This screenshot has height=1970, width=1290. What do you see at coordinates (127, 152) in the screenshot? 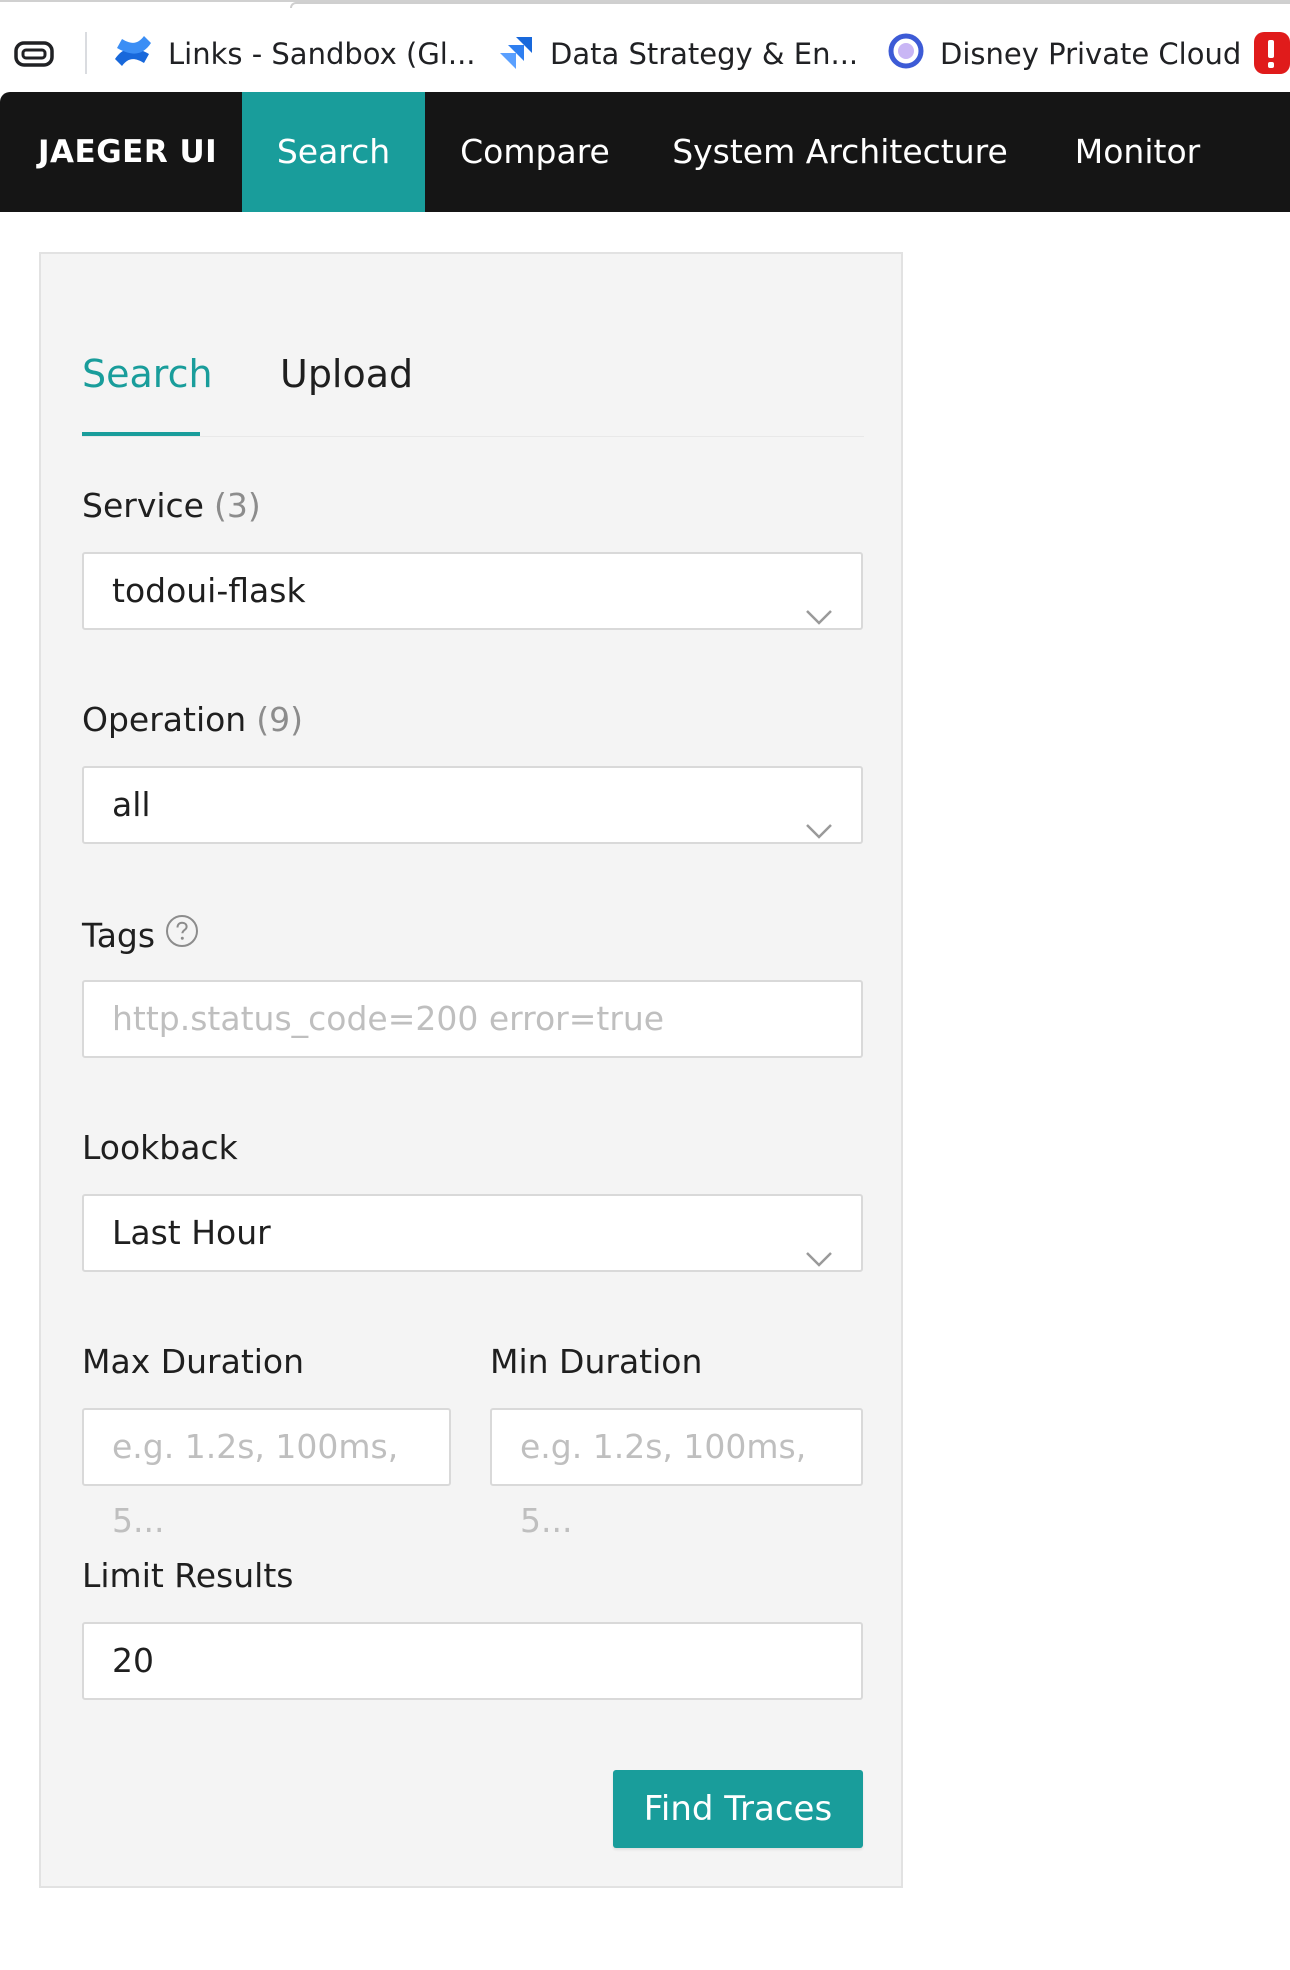
I see `brand-logo-text: JAEGER UI` at bounding box center [127, 152].